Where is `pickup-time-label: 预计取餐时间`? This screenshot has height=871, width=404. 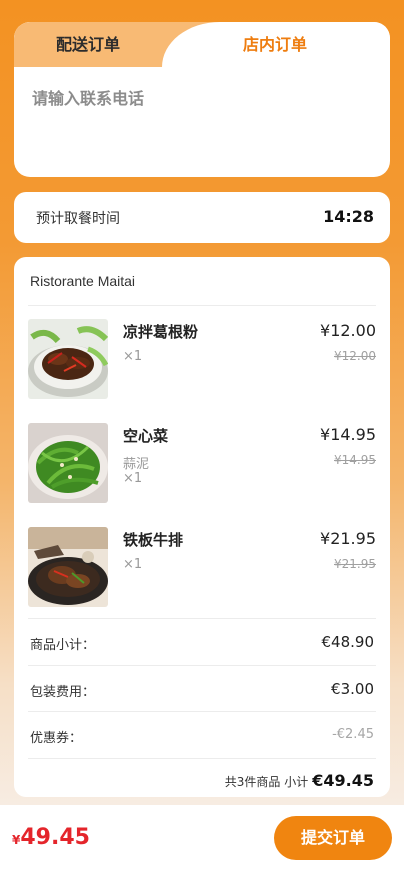 pickup-time-label: 预计取餐时间 is located at coordinates (78, 219).